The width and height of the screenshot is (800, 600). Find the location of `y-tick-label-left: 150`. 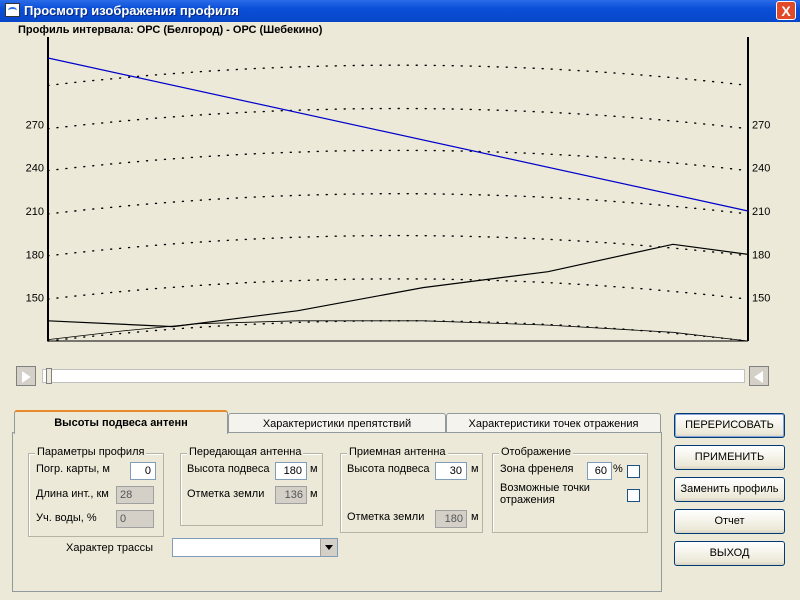

y-tick-label-left: 150 is located at coordinates (35, 299).